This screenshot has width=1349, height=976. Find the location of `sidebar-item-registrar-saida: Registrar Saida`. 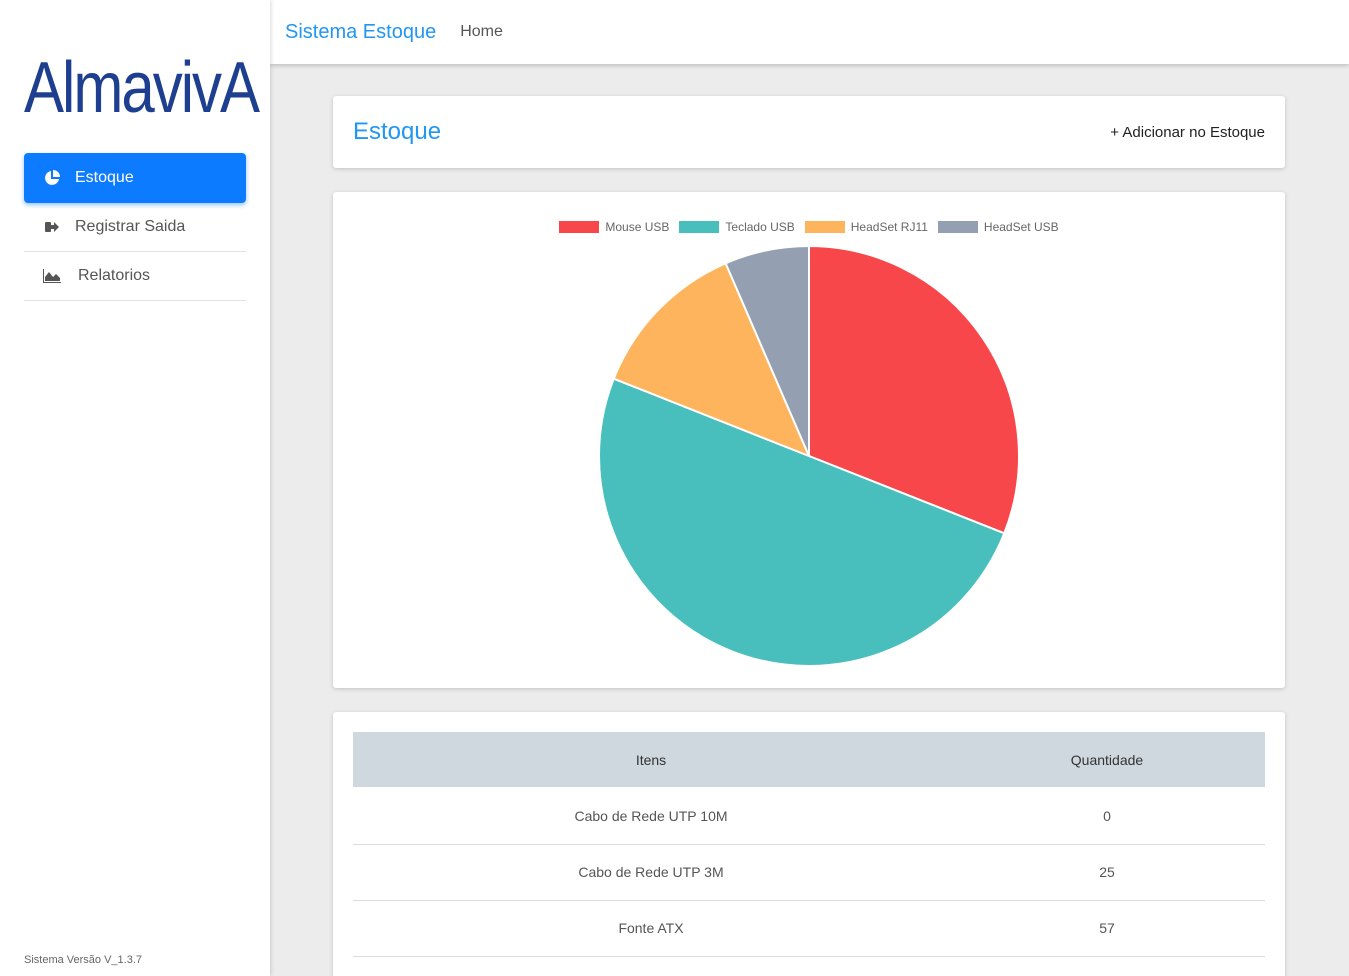

sidebar-item-registrar-saida: Registrar Saida is located at coordinates (135, 227).